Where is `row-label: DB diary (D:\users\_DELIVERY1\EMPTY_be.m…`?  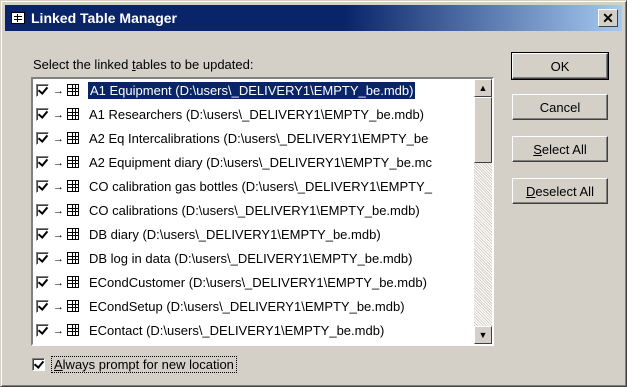
row-label: DB diary (D:\users\_DELIVERY1\EMPTY_be.m… is located at coordinates (235, 234).